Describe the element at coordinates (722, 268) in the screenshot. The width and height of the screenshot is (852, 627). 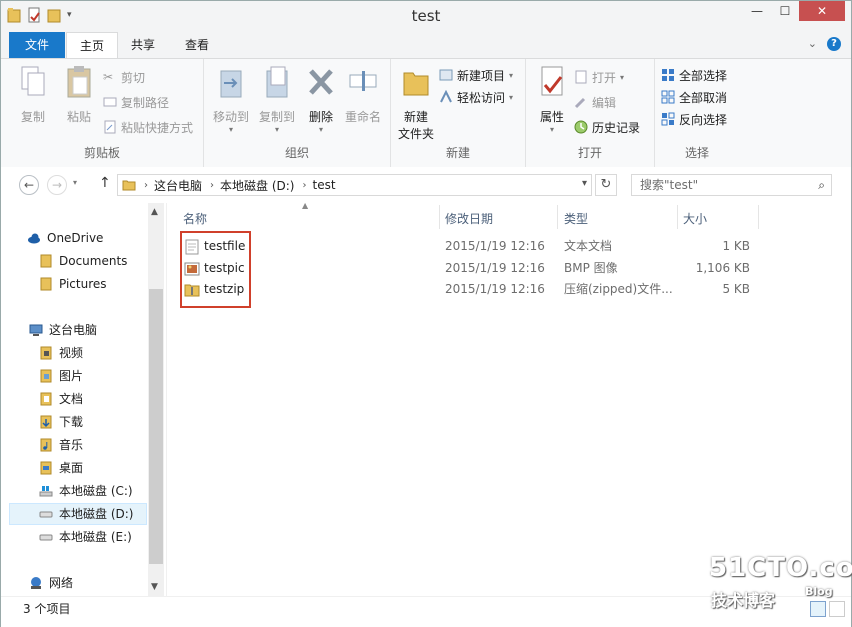
I see `file-size: 1,106 KB` at that location.